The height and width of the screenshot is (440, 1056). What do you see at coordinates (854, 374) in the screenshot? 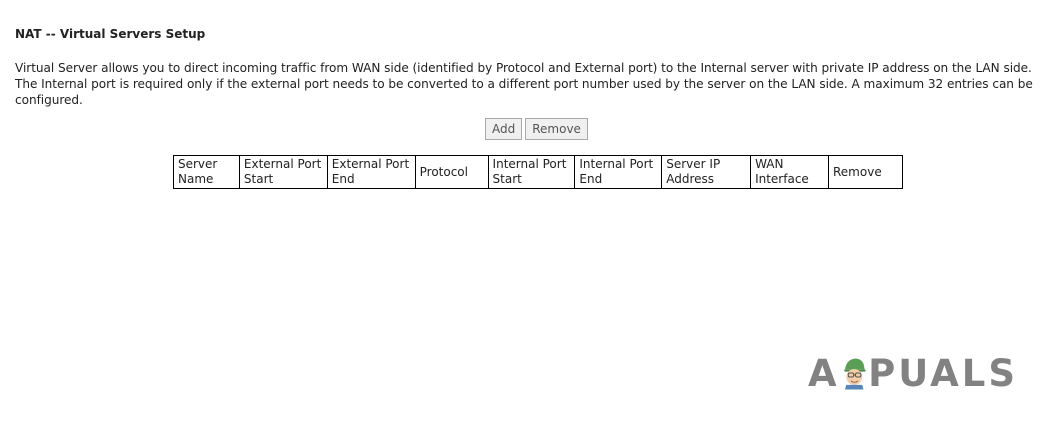
I see `mascot-icon` at bounding box center [854, 374].